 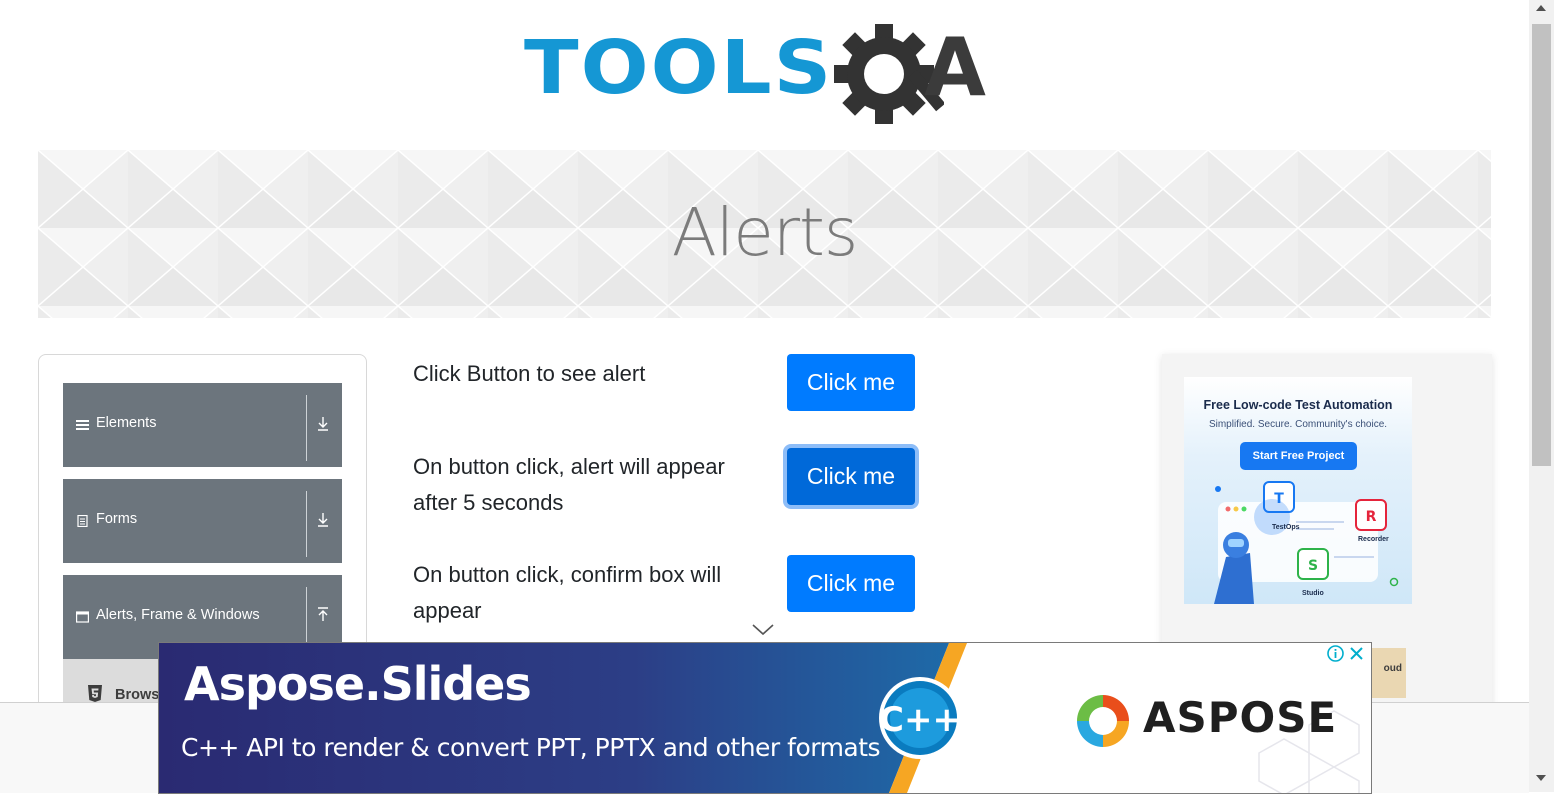 What do you see at coordinates (1298, 456) in the screenshot?
I see `ad-cta-button: Start Free Project` at bounding box center [1298, 456].